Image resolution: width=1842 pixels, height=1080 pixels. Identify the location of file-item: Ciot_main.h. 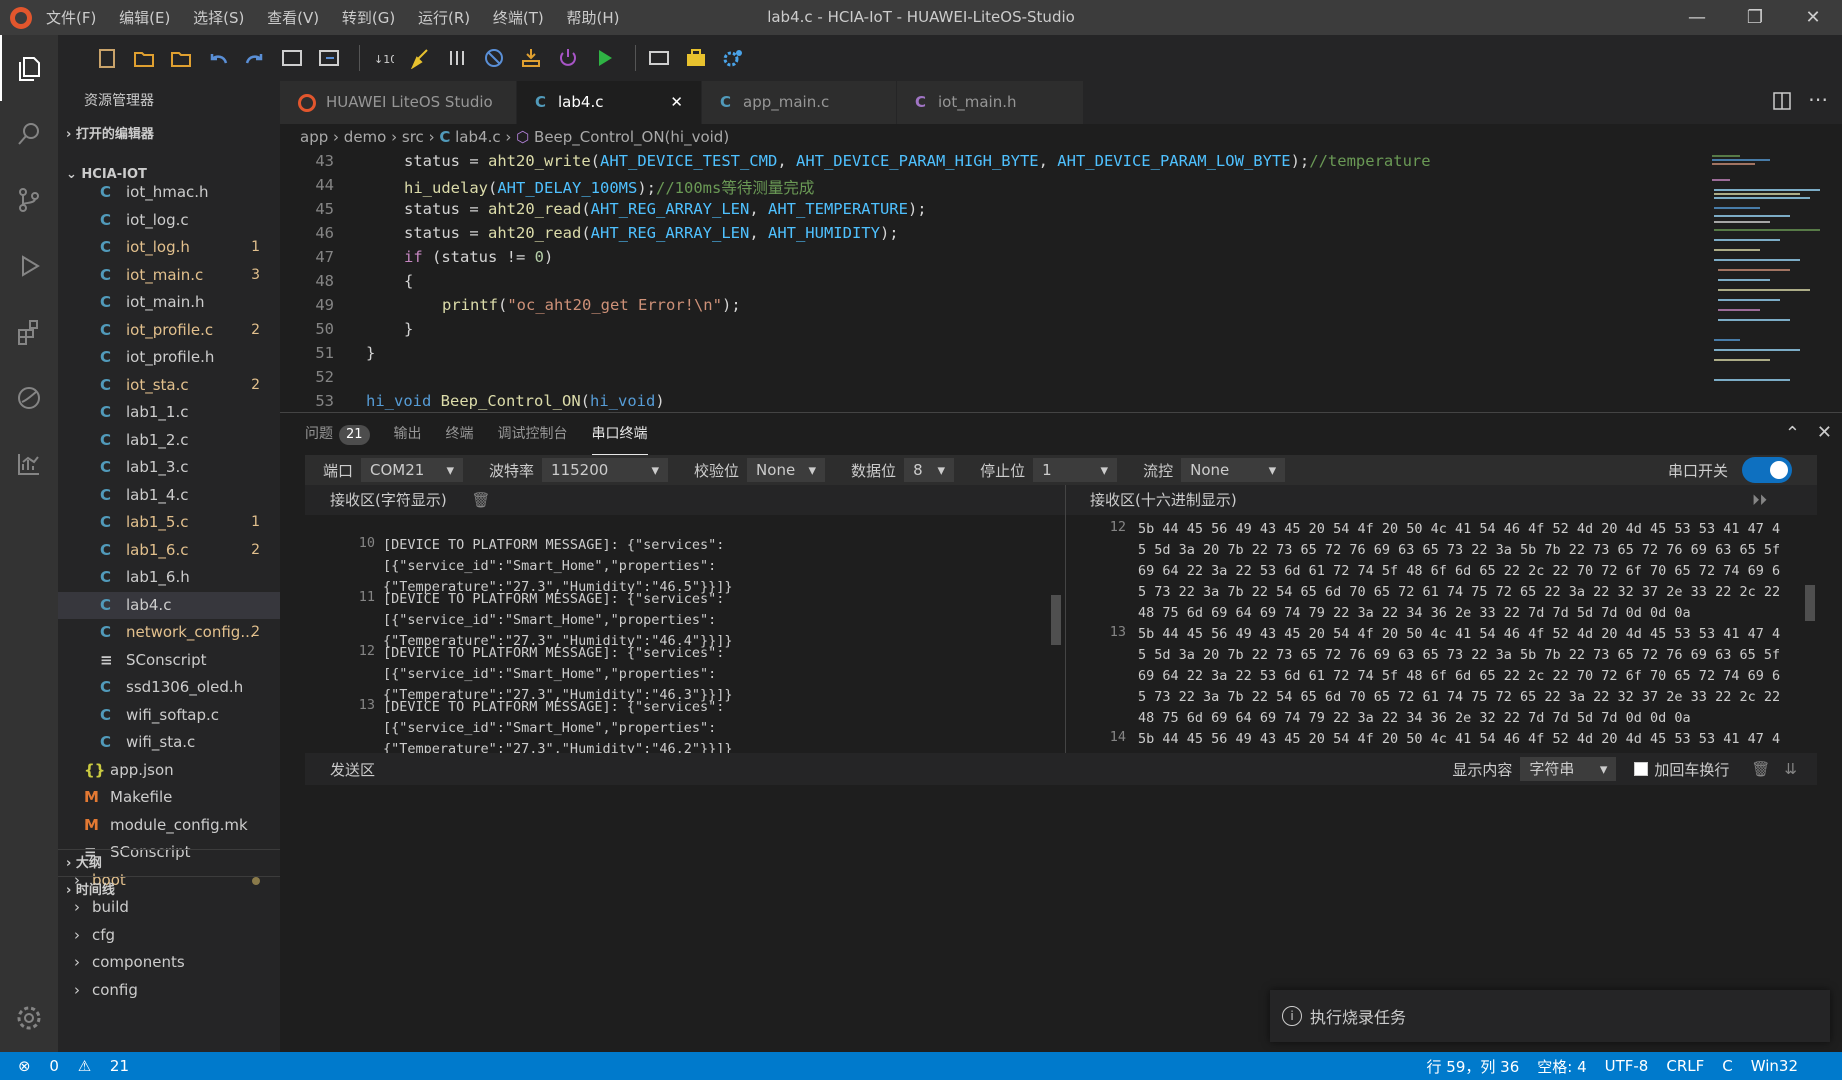
(169, 303).